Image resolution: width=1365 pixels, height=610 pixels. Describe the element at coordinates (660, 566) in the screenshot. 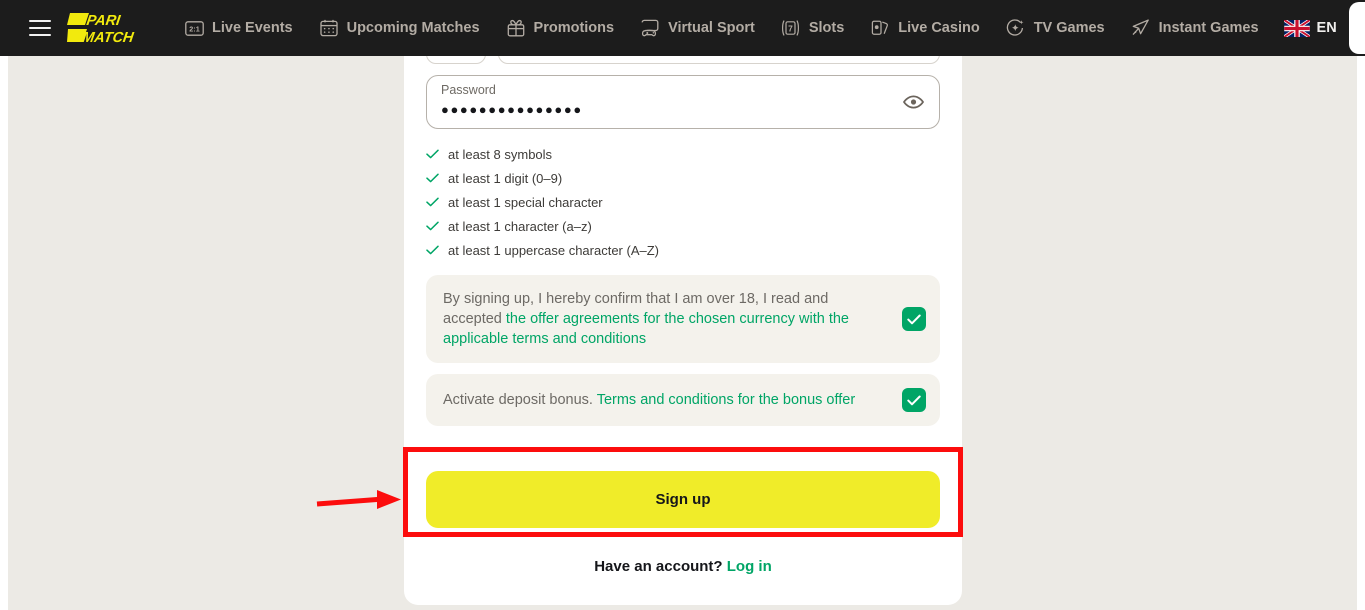

I see `have-account-text: Have an account?` at that location.